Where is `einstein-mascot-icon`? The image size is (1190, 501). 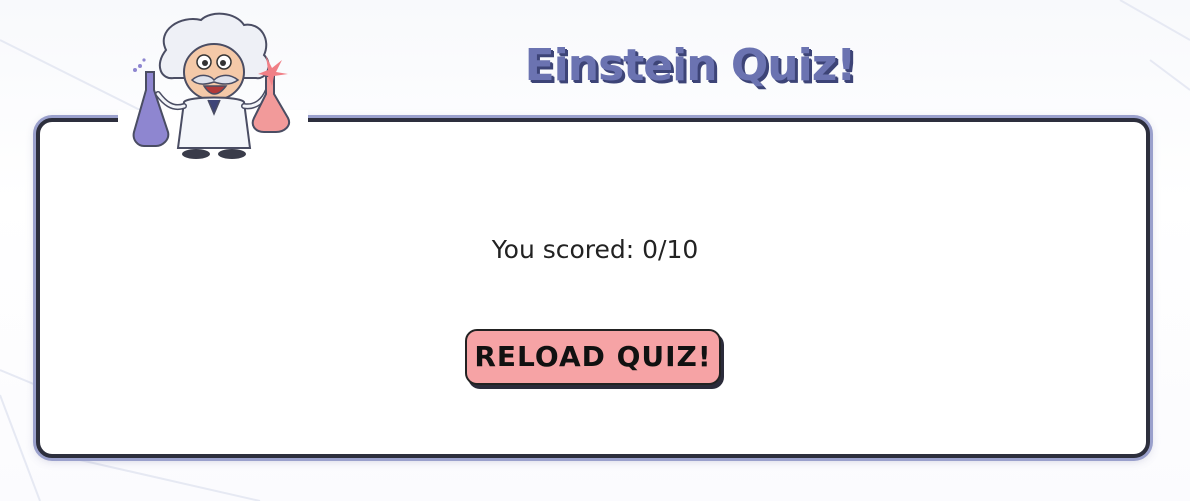
einstein-mascot-icon is located at coordinates (211, 85).